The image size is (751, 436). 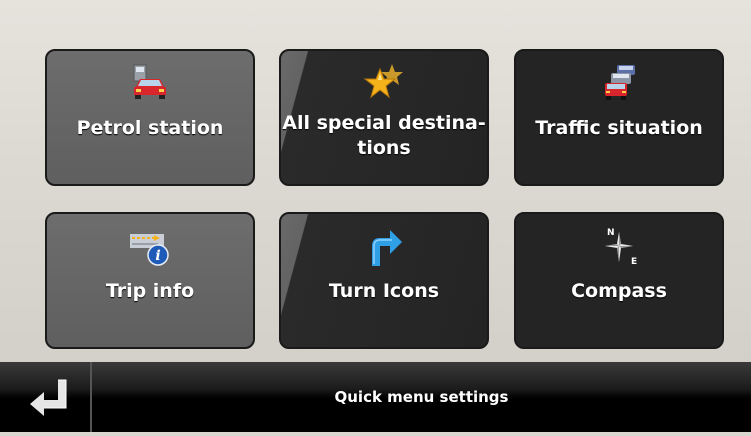 I want to click on back-button, so click(x=46, y=397).